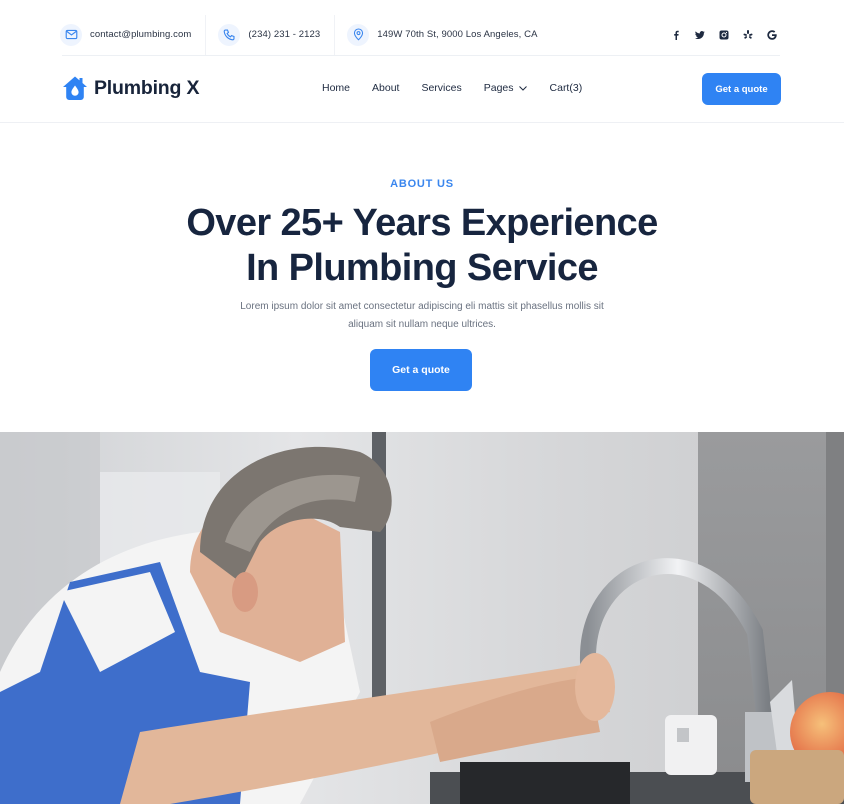  I want to click on chevron-down-icon, so click(522, 88).